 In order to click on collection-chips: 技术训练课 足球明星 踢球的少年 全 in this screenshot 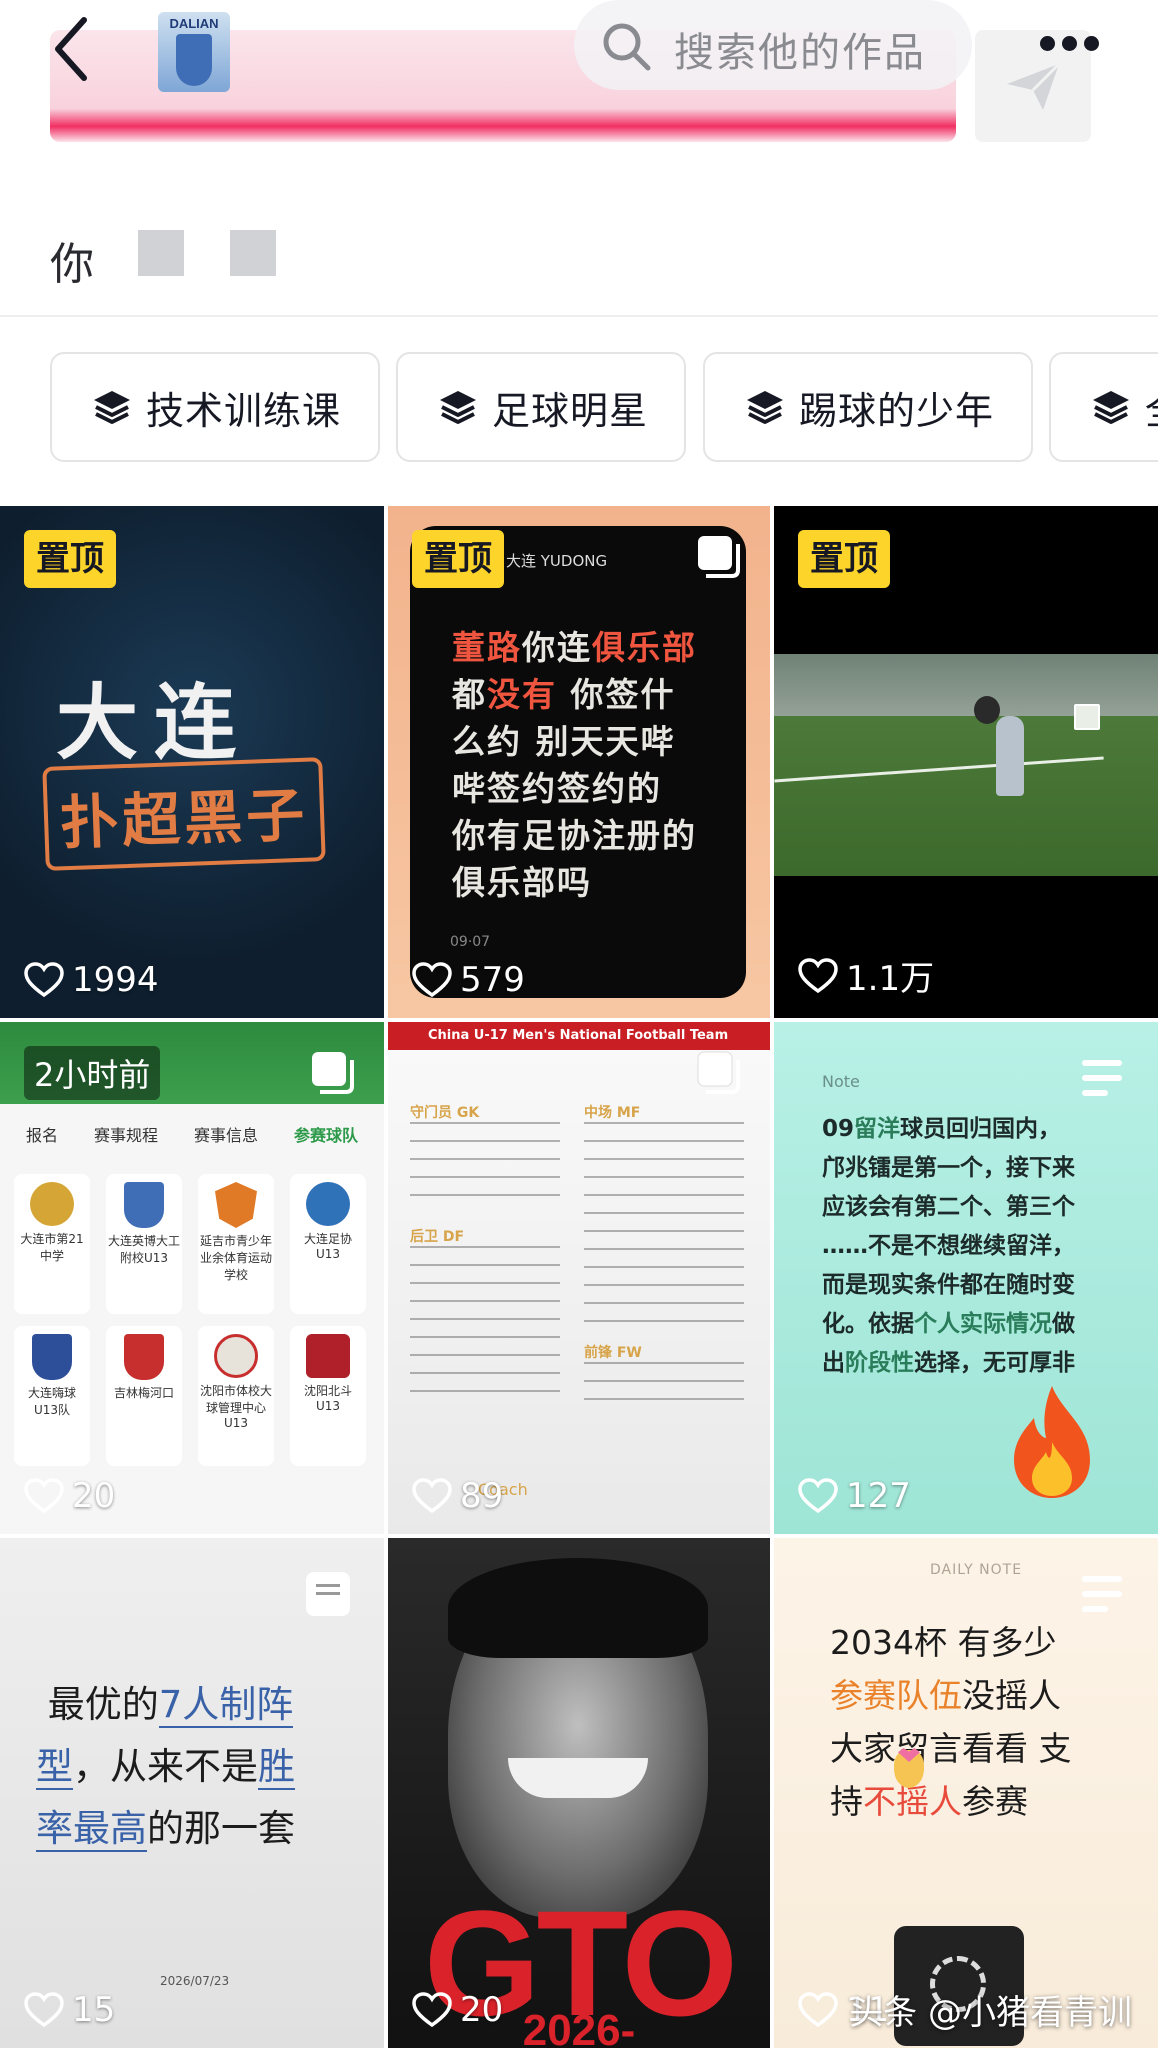, I will do `click(579, 410)`.